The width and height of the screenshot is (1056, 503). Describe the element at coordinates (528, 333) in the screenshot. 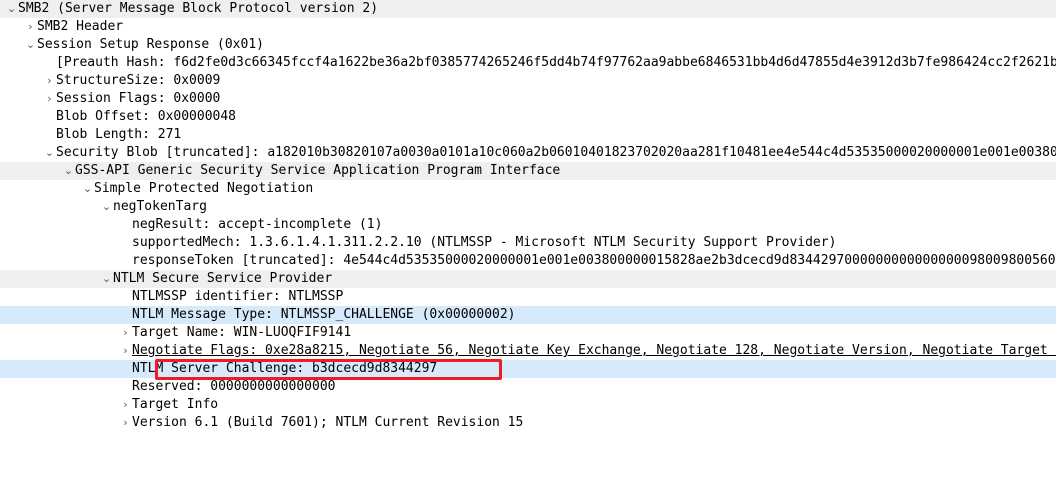

I see `tree-row-target-name: › Target Name: WIN-LUOQFIF9141` at that location.